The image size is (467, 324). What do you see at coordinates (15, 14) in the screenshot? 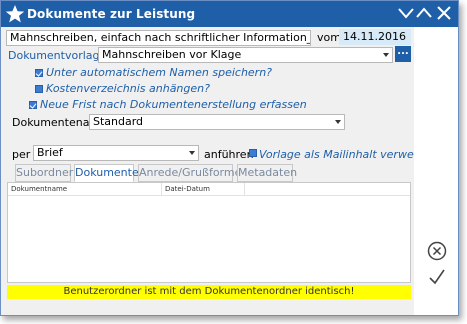
I see `star-icon` at bounding box center [15, 14].